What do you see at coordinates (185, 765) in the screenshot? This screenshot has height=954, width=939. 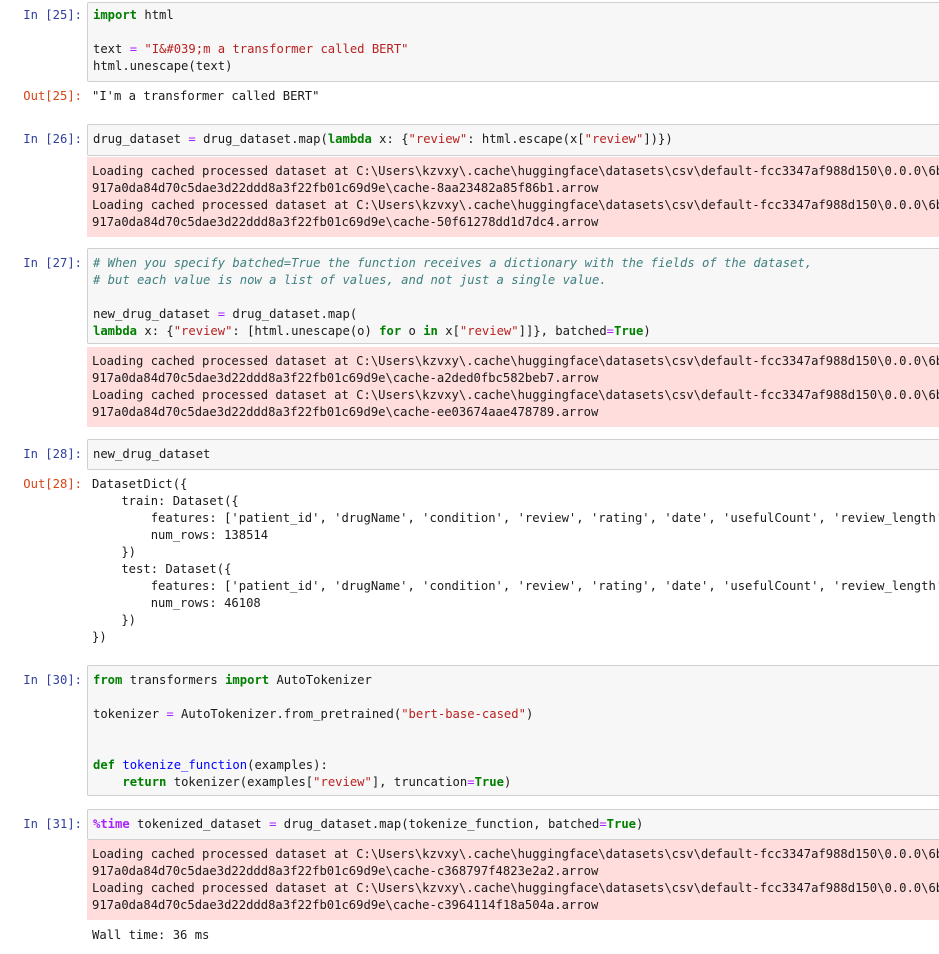 I see `function-name: tokenize_function` at bounding box center [185, 765].